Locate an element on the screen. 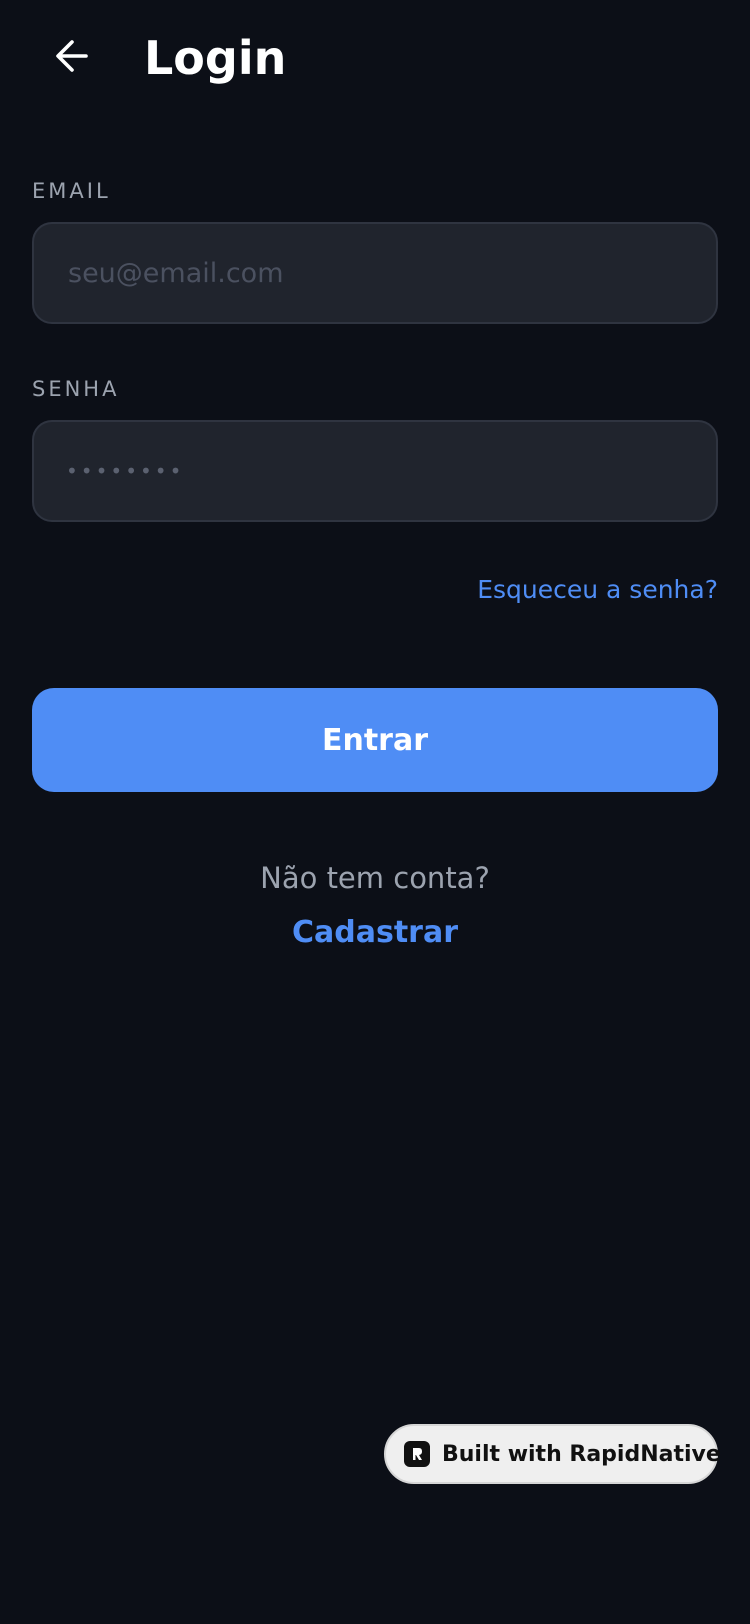  back-button is located at coordinates (72, 56).